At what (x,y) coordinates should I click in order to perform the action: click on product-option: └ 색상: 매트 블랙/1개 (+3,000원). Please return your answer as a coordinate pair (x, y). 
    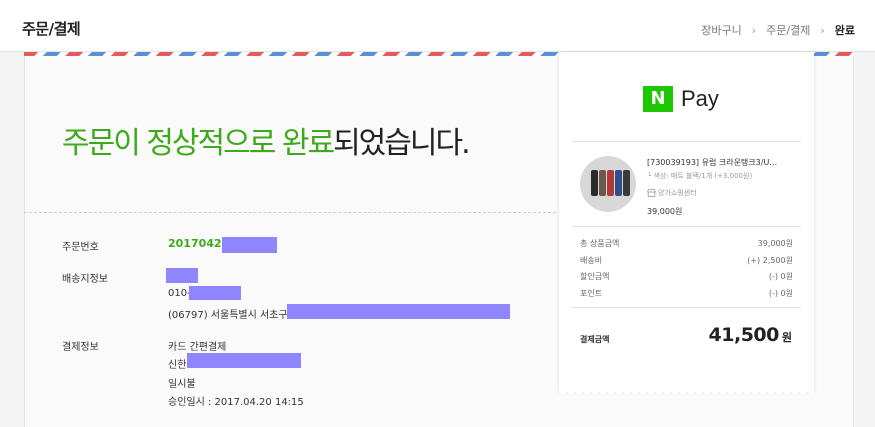
    Looking at the image, I should click on (700, 176).